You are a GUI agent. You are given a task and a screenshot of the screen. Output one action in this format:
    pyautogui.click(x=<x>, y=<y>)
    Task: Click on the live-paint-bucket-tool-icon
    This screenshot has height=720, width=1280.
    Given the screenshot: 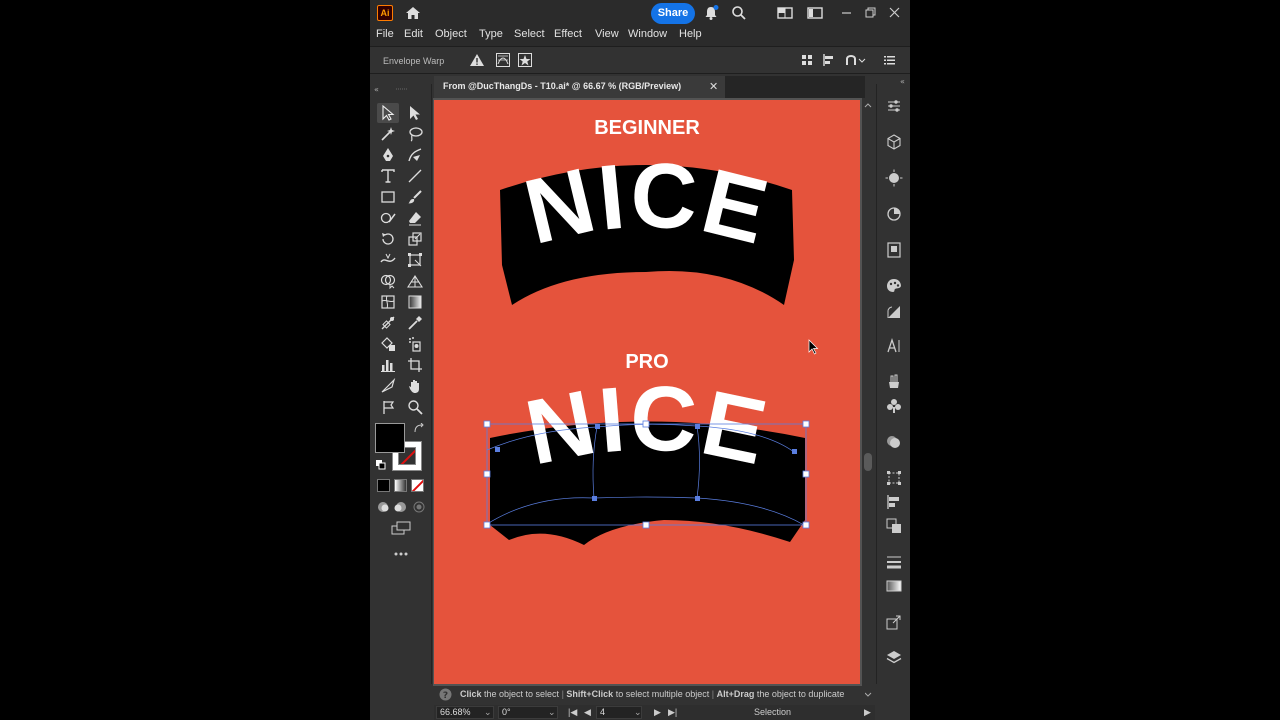 What is the action you would take?
    pyautogui.click(x=388, y=344)
    